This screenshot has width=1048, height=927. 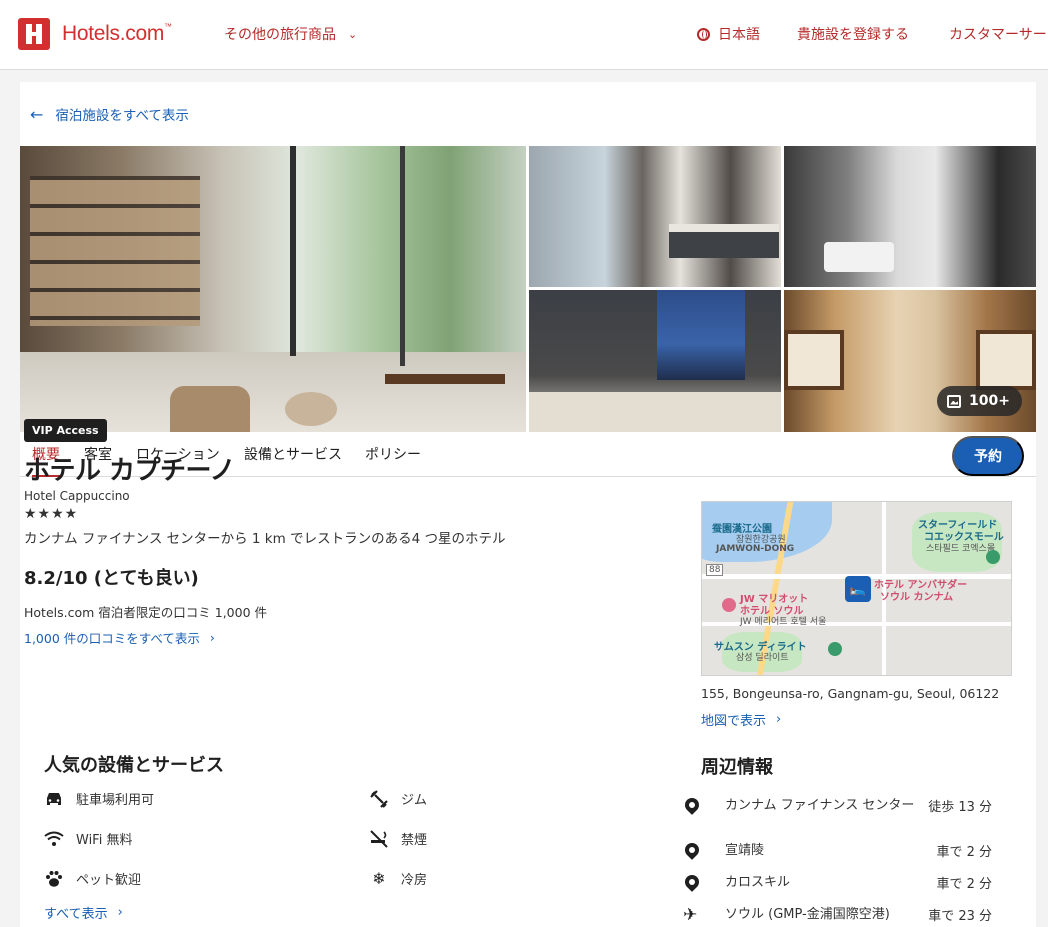 What do you see at coordinates (917, 597) in the screenshot?
I see `map-label-ambassador2: ソウル カンナム` at bounding box center [917, 597].